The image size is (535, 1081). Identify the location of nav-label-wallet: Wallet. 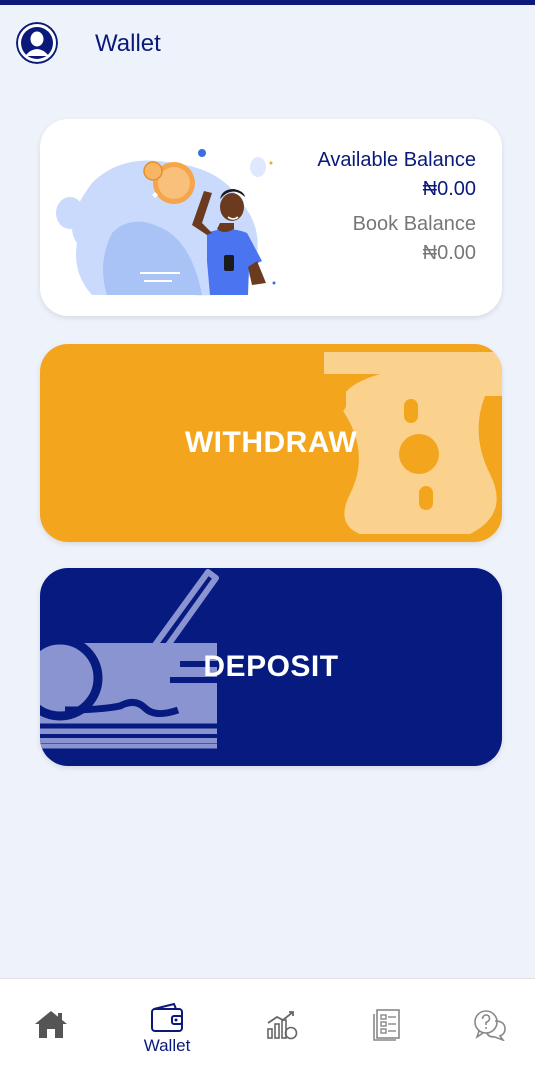
(167, 1045).